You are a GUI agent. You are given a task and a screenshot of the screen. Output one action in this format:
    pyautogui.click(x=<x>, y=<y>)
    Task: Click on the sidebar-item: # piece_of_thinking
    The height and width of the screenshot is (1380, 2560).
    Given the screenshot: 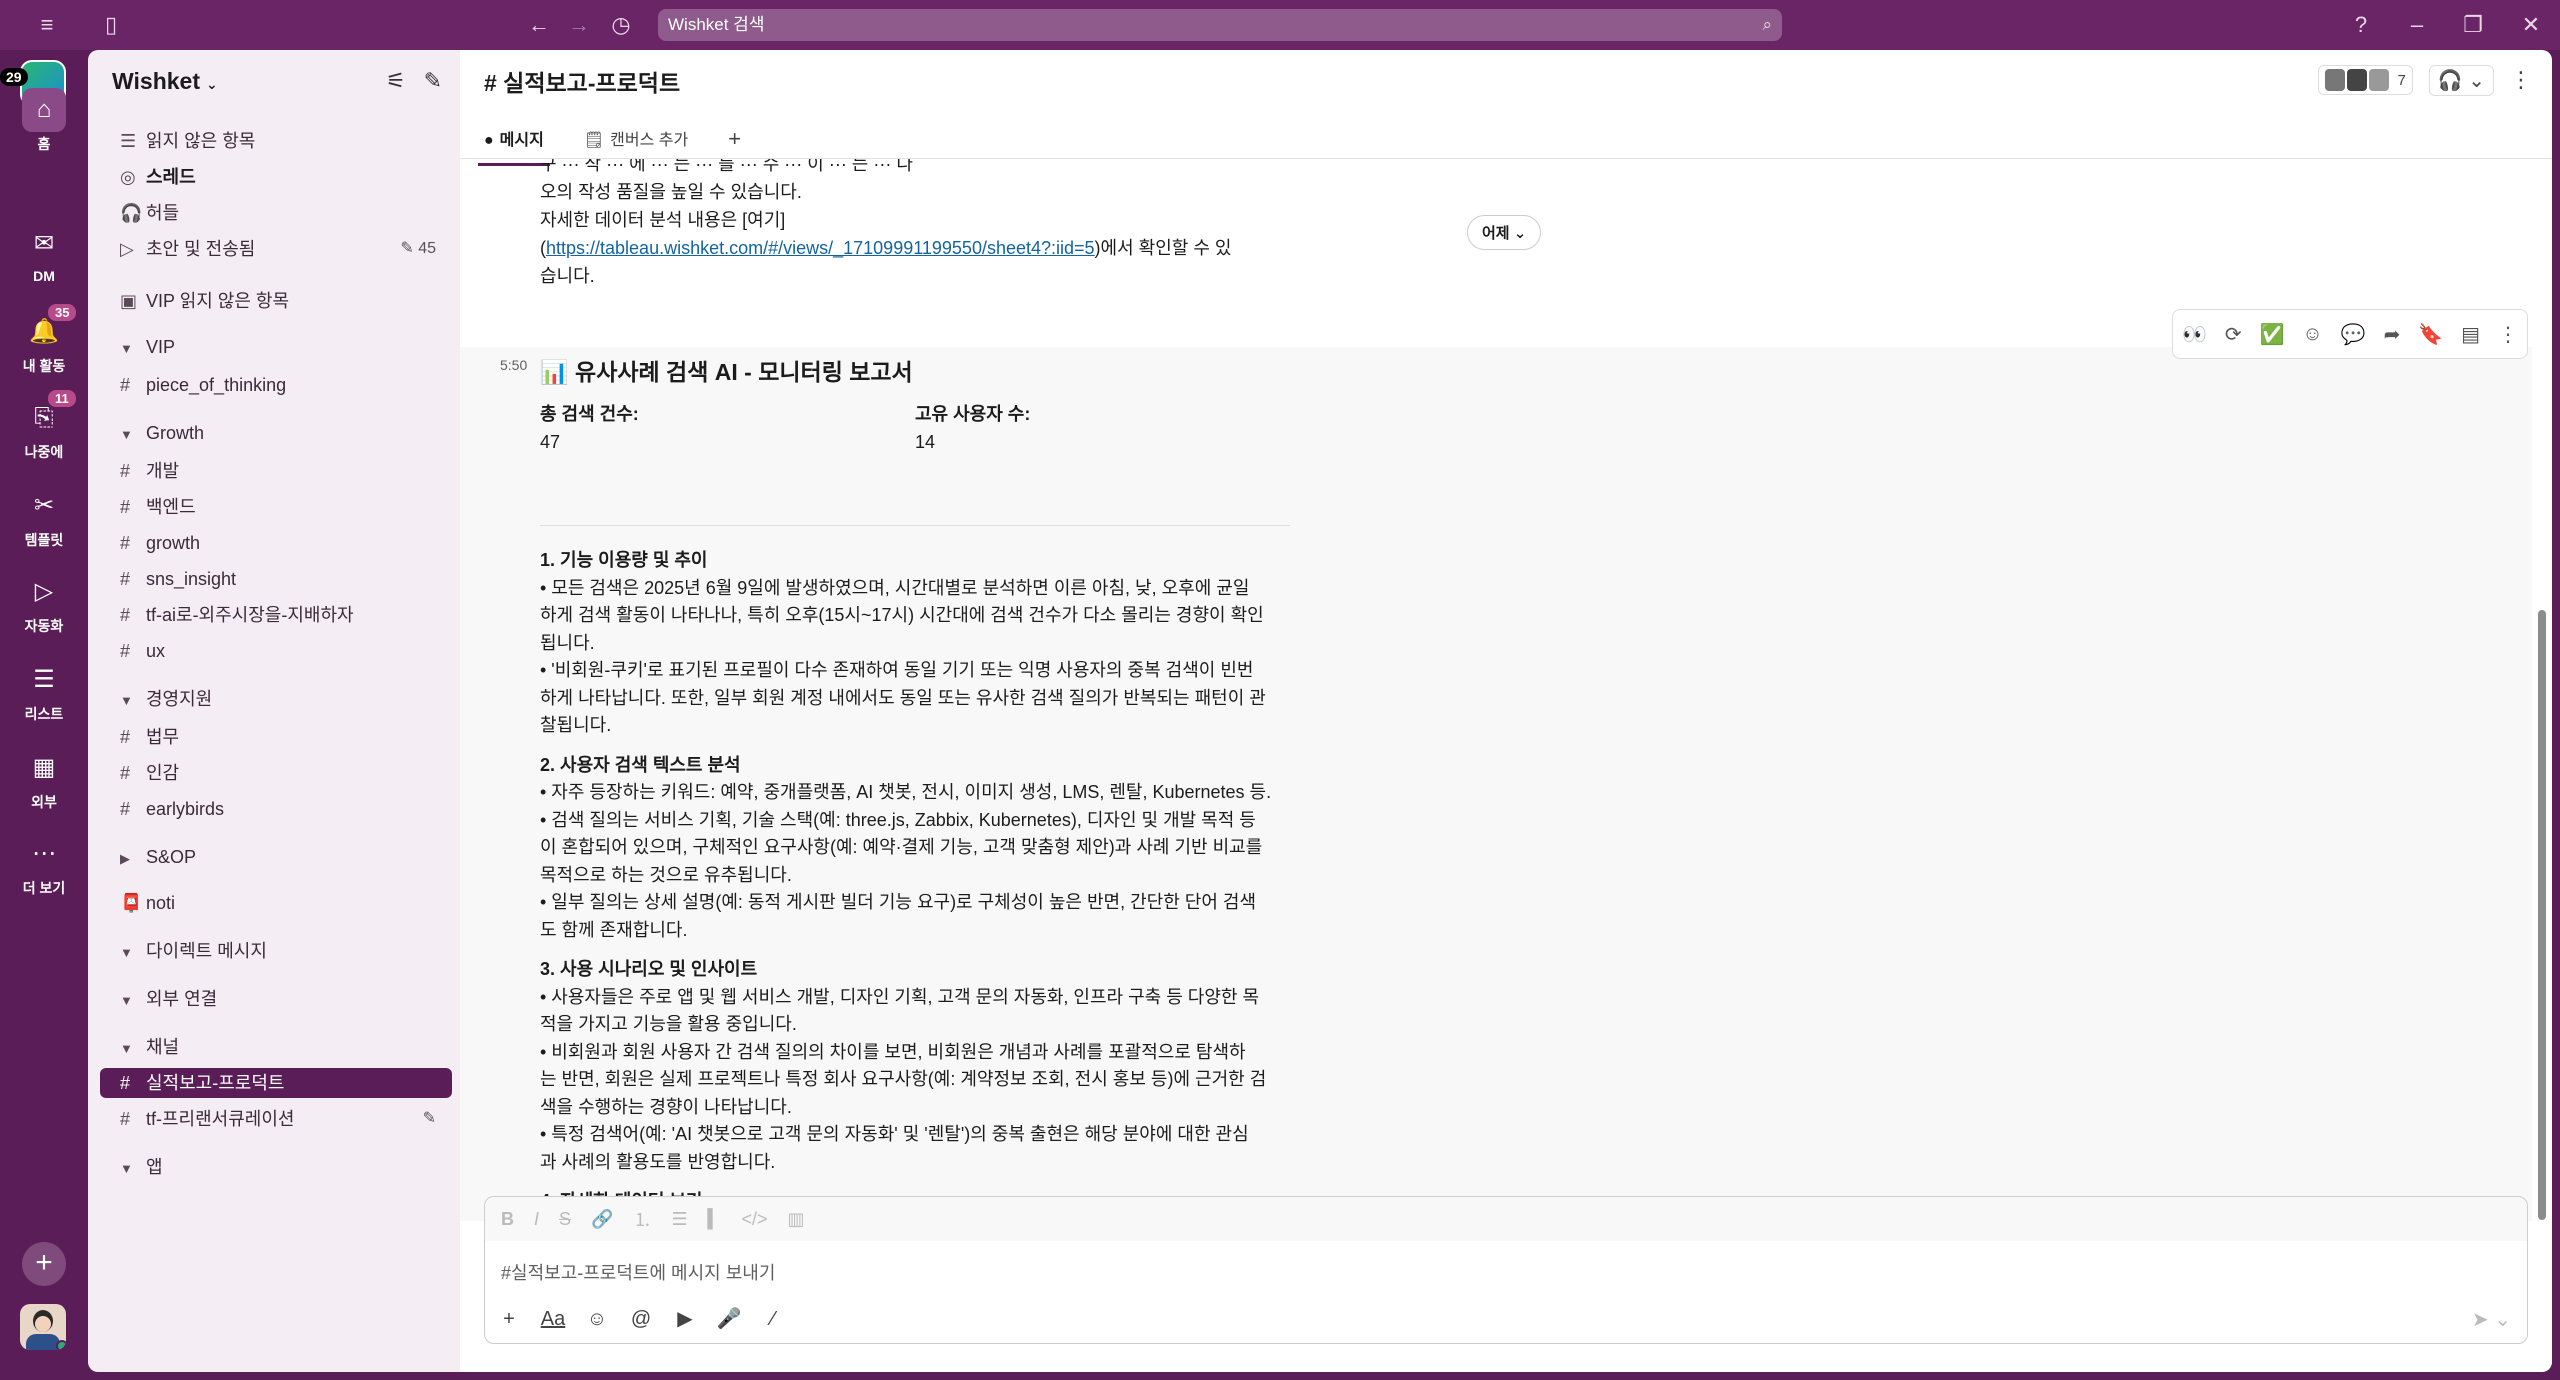 What is the action you would take?
    pyautogui.click(x=276, y=385)
    